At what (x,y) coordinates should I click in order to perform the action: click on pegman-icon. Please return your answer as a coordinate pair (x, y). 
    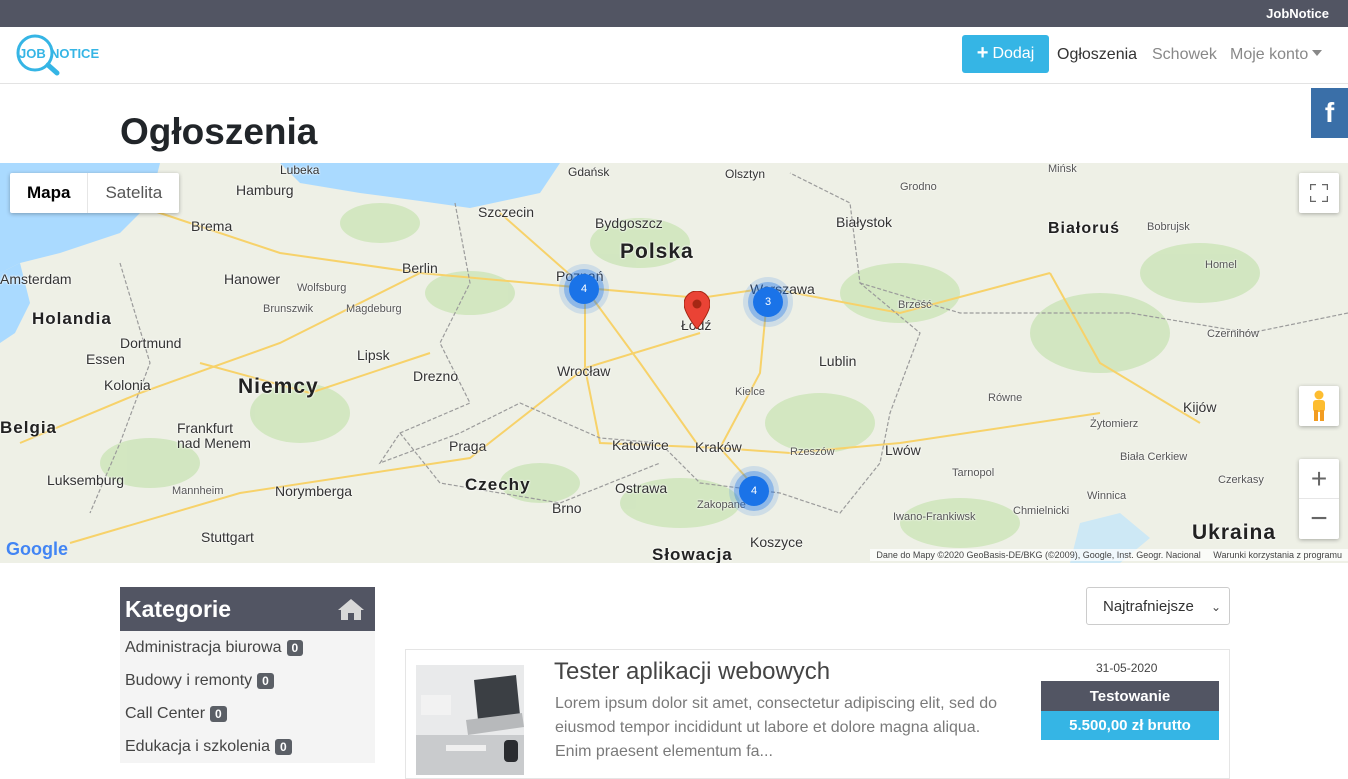
    Looking at the image, I should click on (1319, 405).